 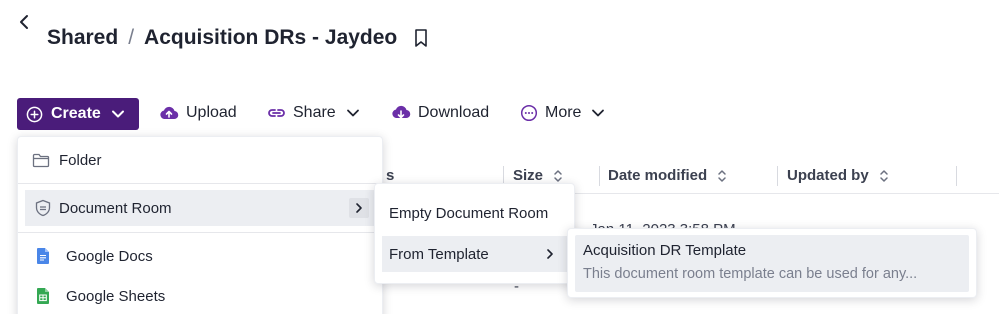 What do you see at coordinates (439, 254) in the screenshot?
I see `menu-item-label: From Template` at bounding box center [439, 254].